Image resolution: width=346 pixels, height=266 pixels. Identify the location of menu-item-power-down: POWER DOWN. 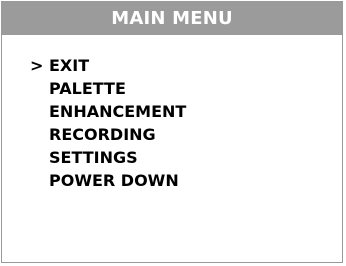
(108, 180).